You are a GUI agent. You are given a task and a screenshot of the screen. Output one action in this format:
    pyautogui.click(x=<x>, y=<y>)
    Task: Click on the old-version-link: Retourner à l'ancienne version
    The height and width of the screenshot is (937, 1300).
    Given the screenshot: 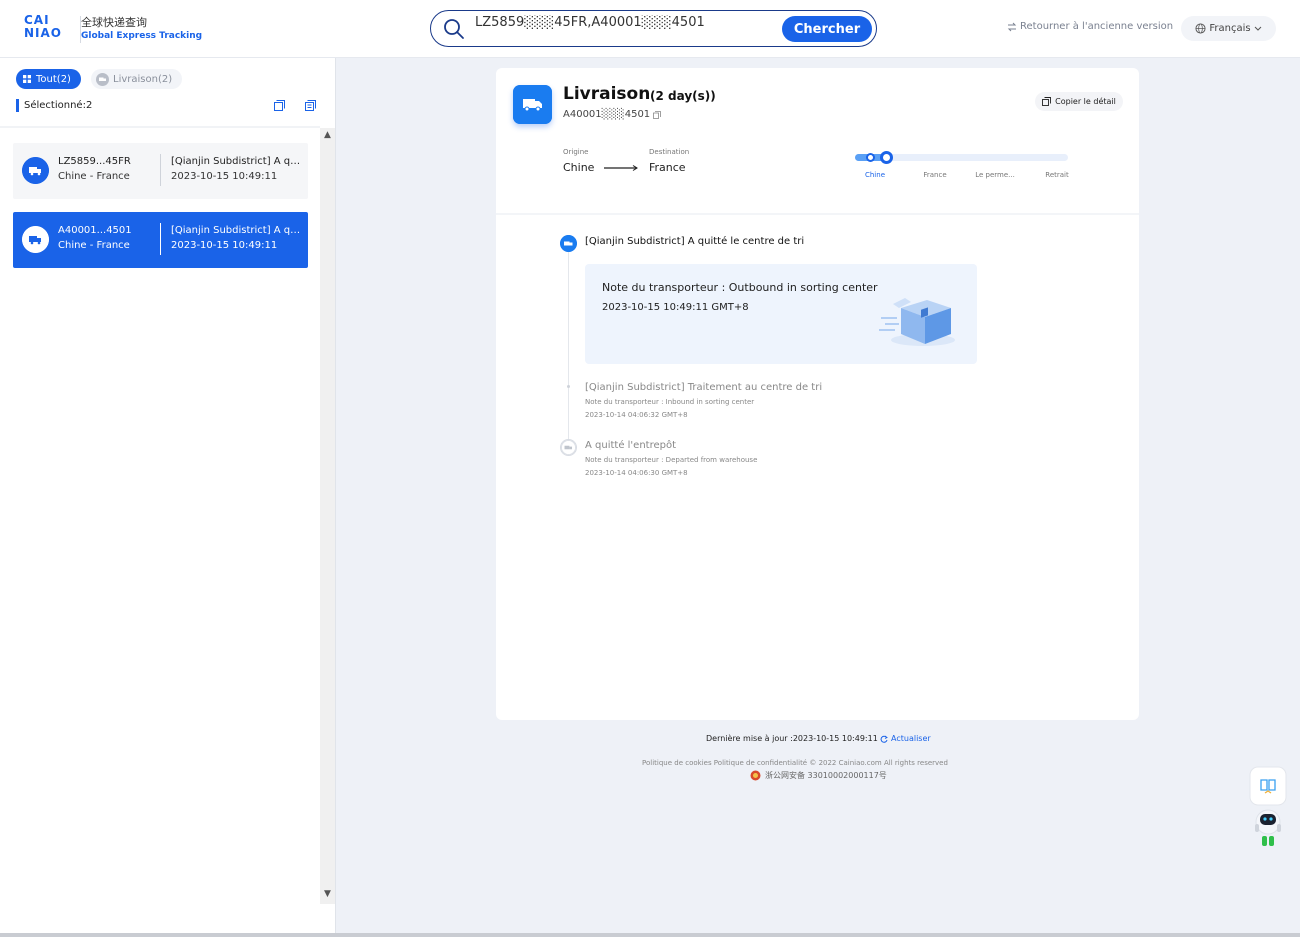 What is the action you would take?
    pyautogui.click(x=1090, y=26)
    